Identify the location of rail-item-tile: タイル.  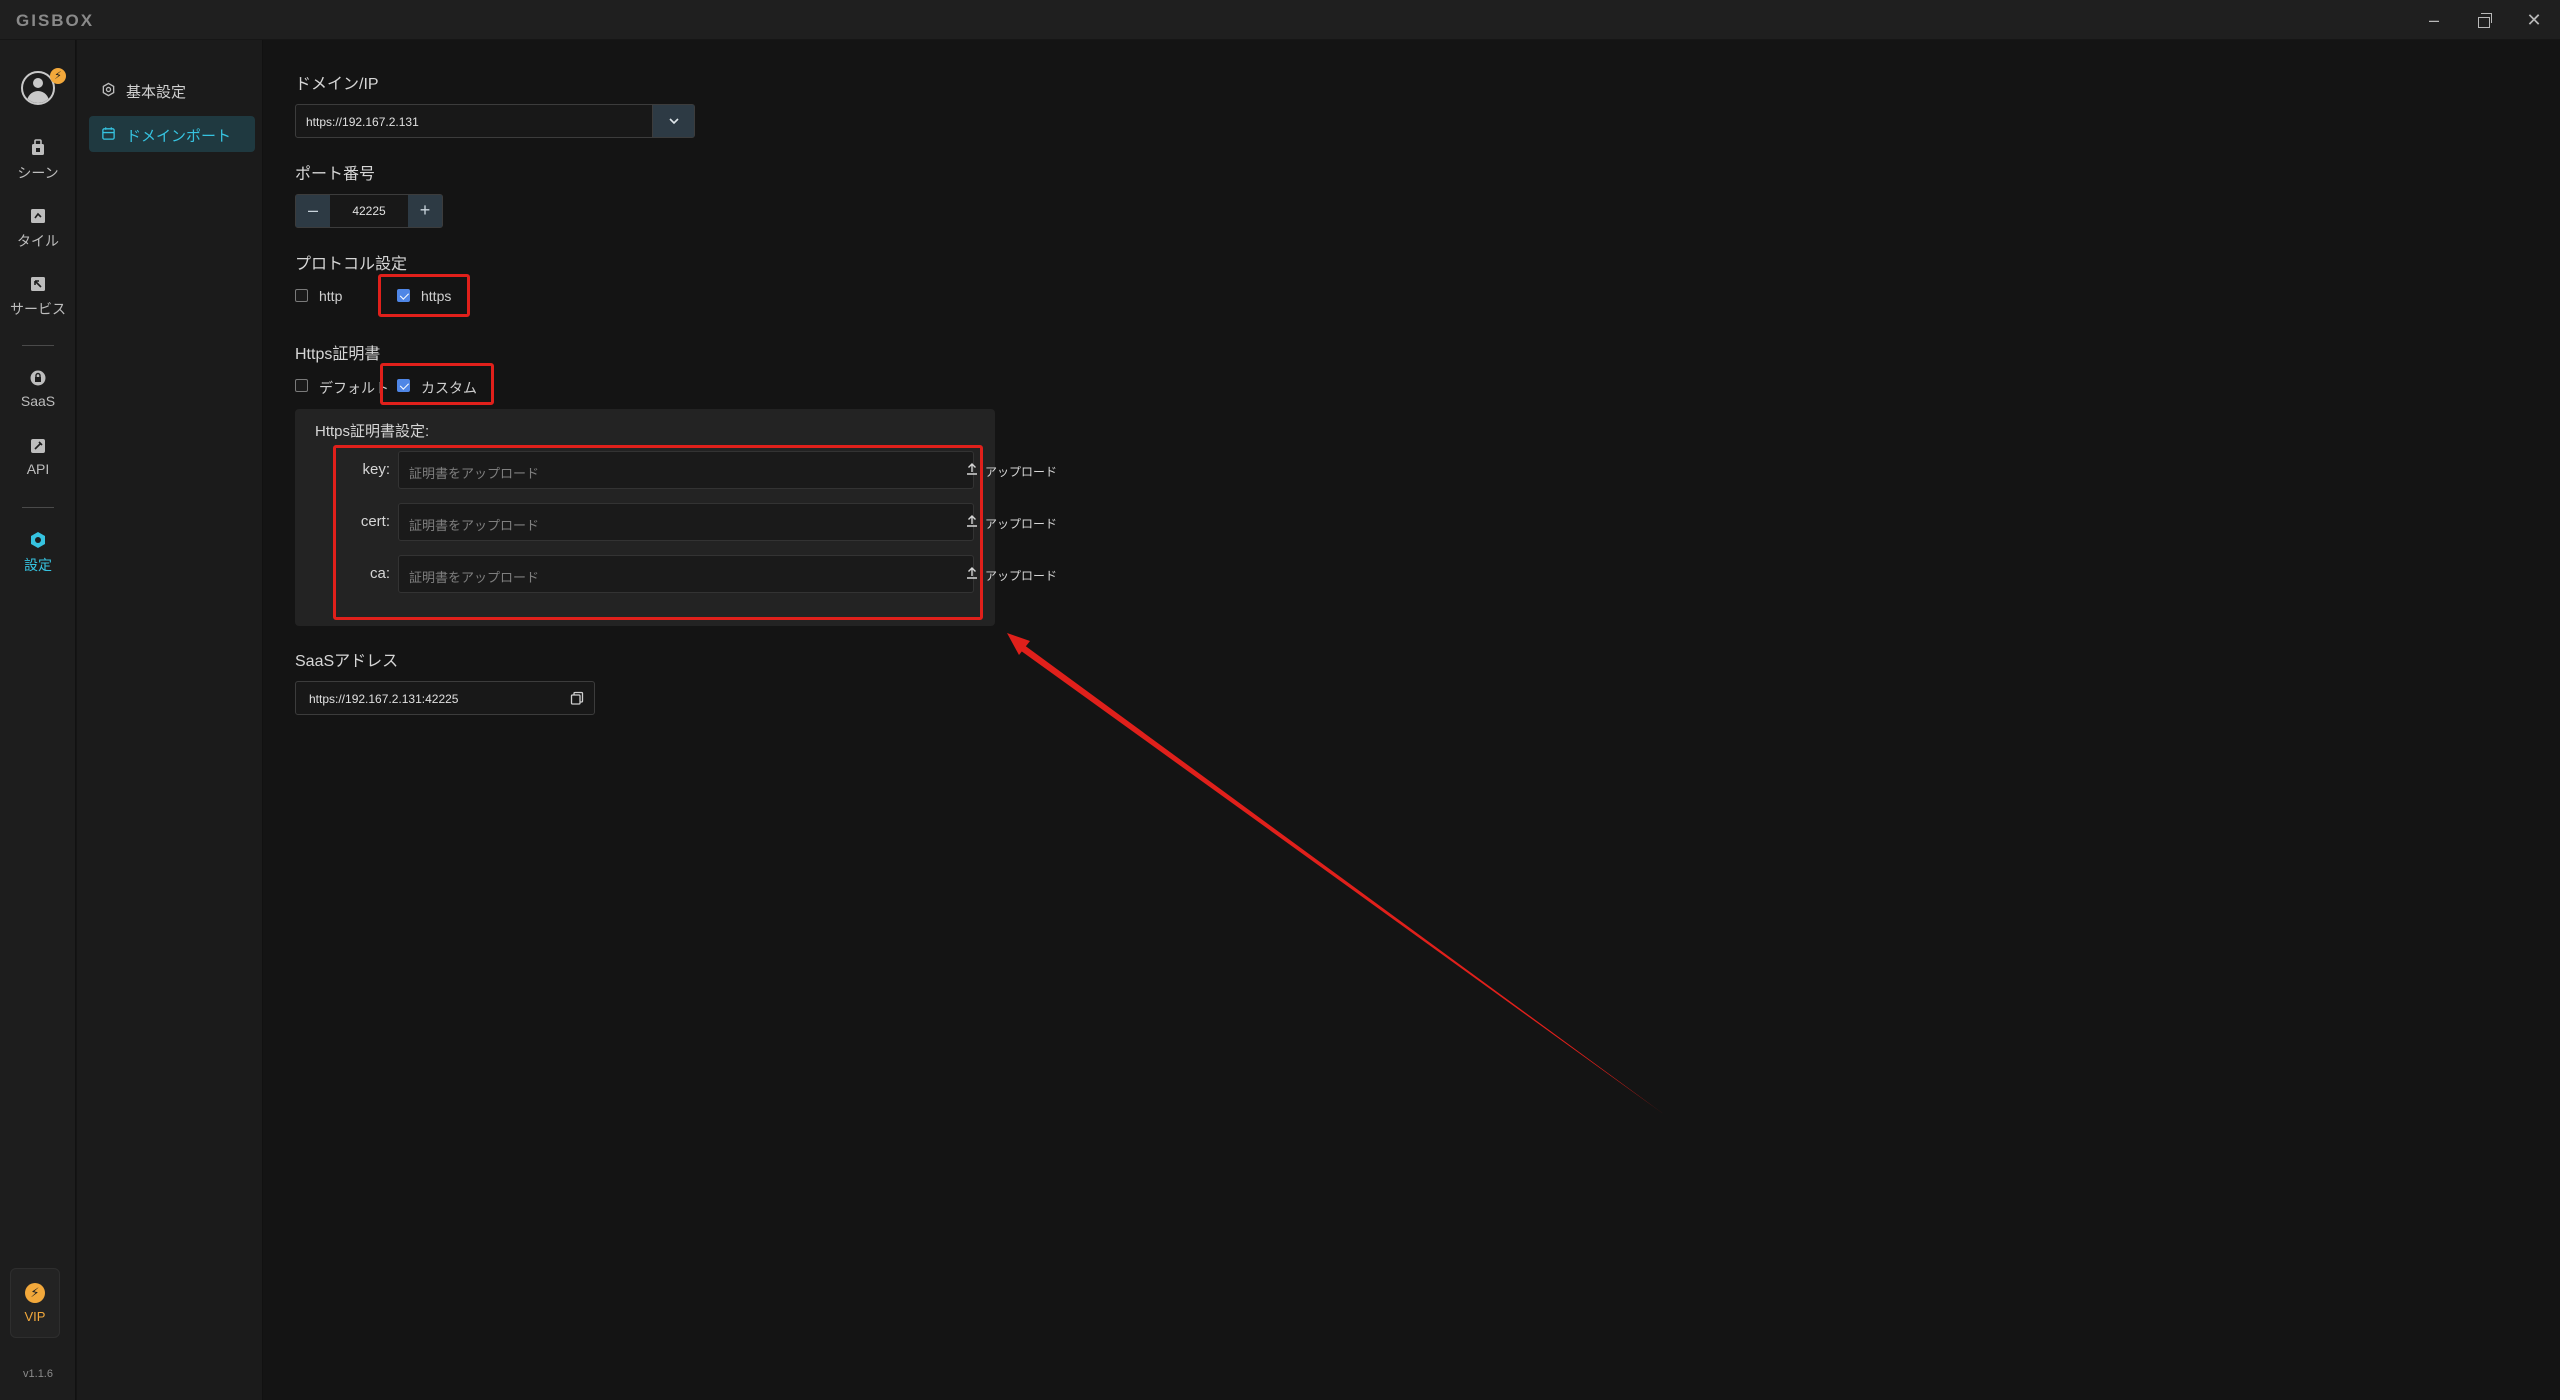
(38, 228).